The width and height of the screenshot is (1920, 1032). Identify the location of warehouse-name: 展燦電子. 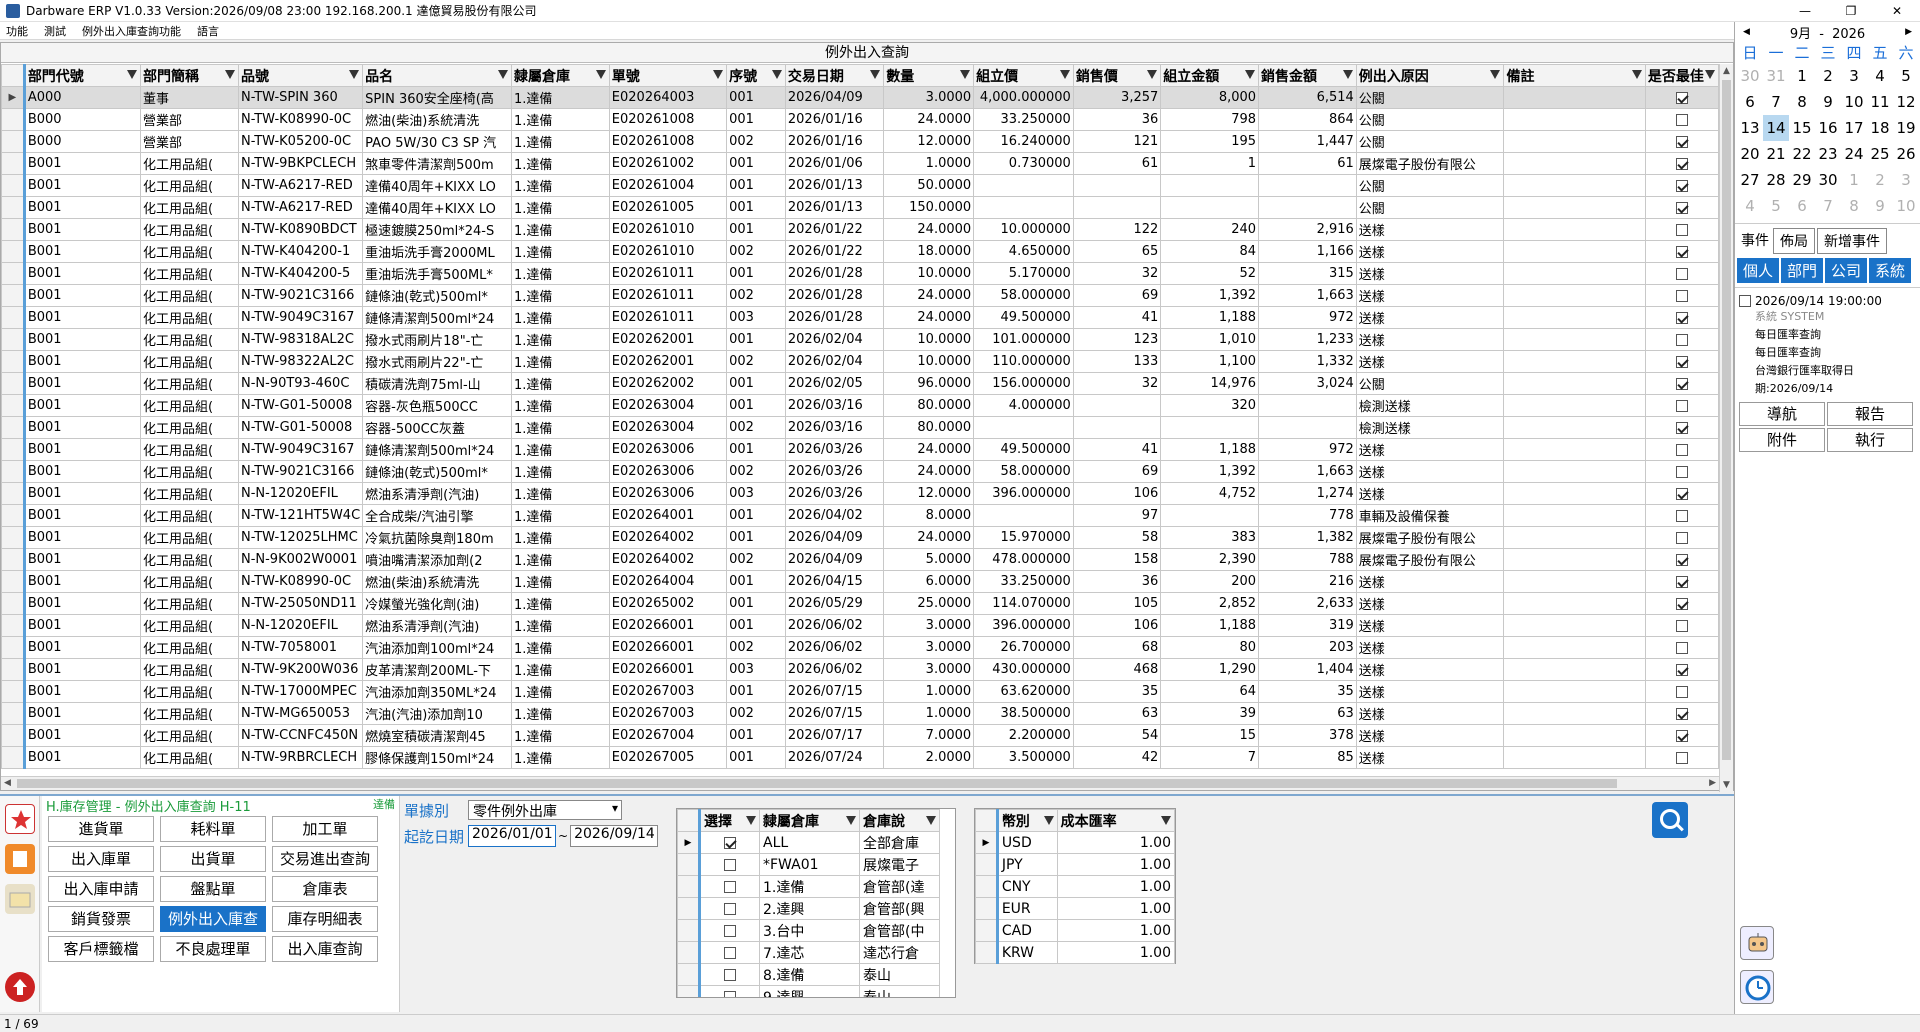
(899, 864).